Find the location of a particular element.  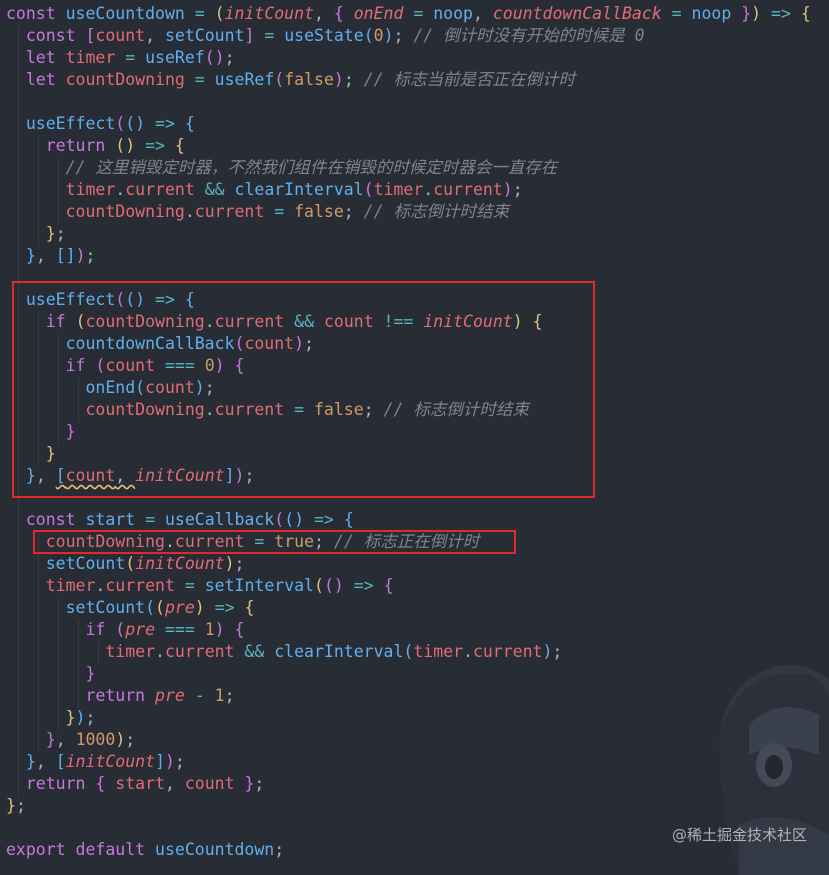

code-line: return () => { is located at coordinates (95, 146).